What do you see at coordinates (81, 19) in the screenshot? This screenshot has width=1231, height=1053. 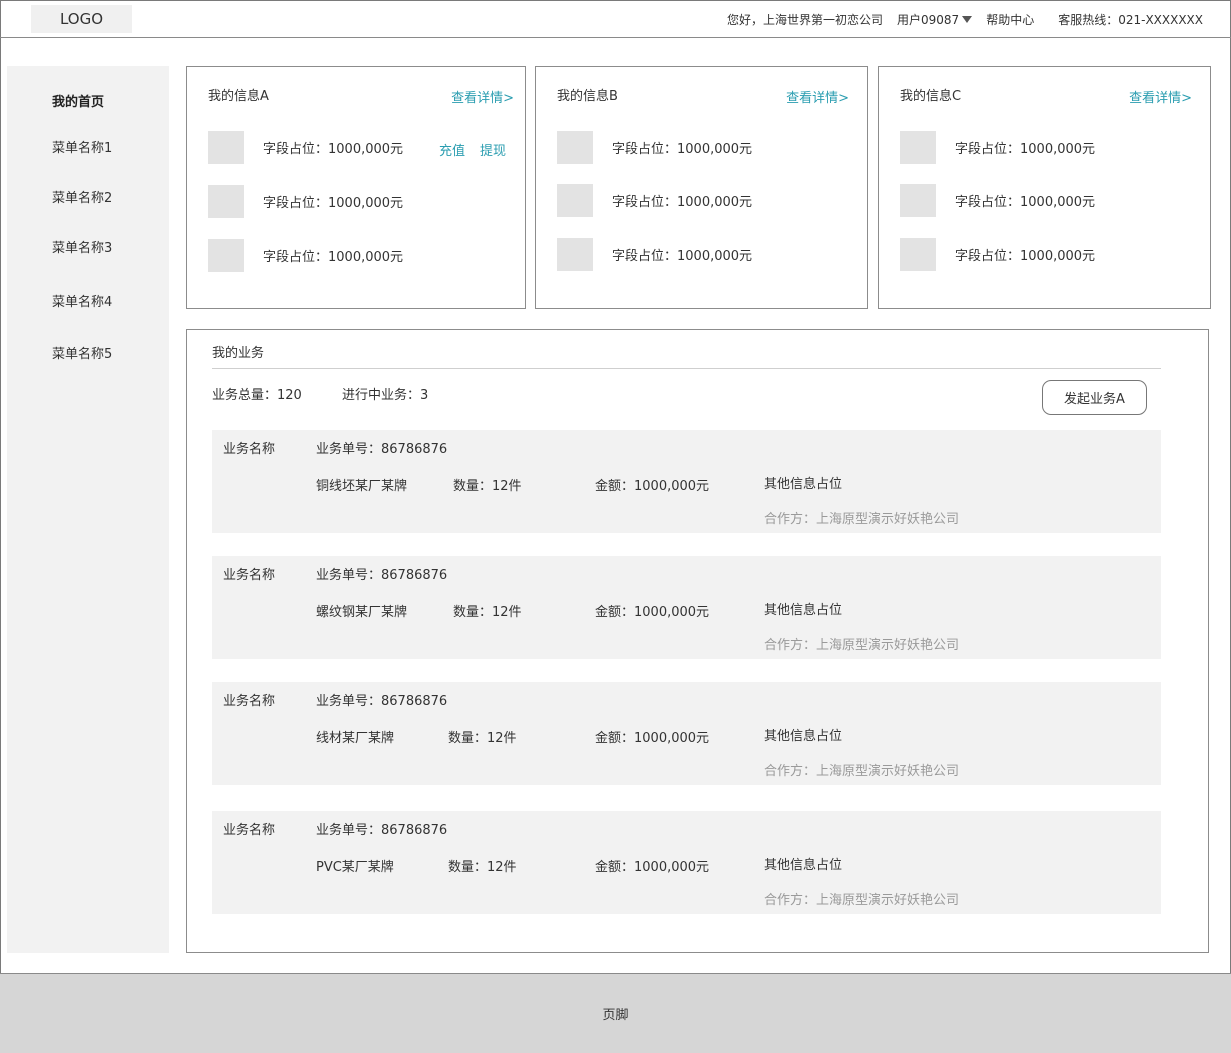 I see `logo: LOGO` at bounding box center [81, 19].